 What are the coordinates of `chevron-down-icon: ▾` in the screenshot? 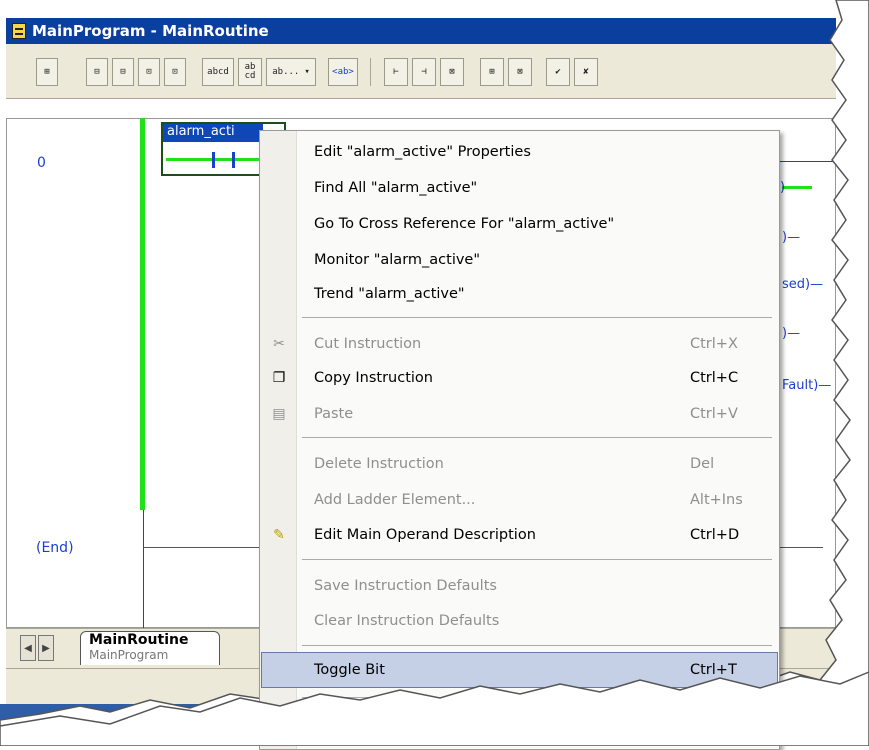 It's located at (307, 72).